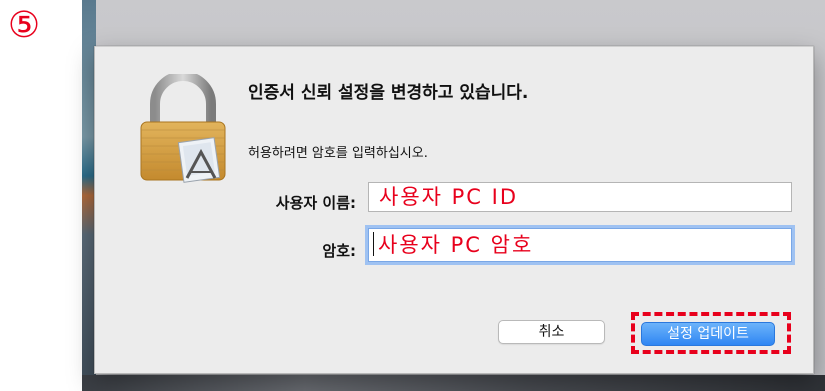  What do you see at coordinates (708, 334) in the screenshot?
I see `update-settings-button: 설정 업데이트` at bounding box center [708, 334].